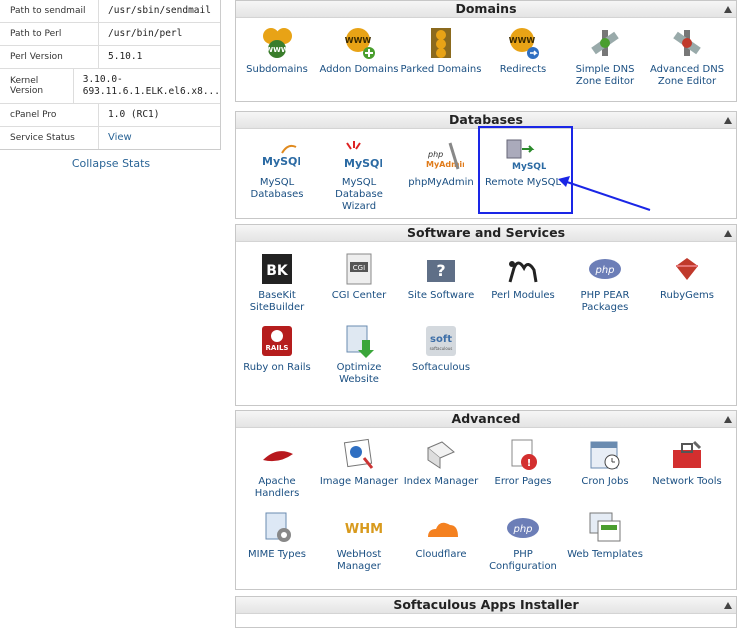 This screenshot has width=744, height=628. I want to click on stat-label: Path to sendmail, so click(48, 11).